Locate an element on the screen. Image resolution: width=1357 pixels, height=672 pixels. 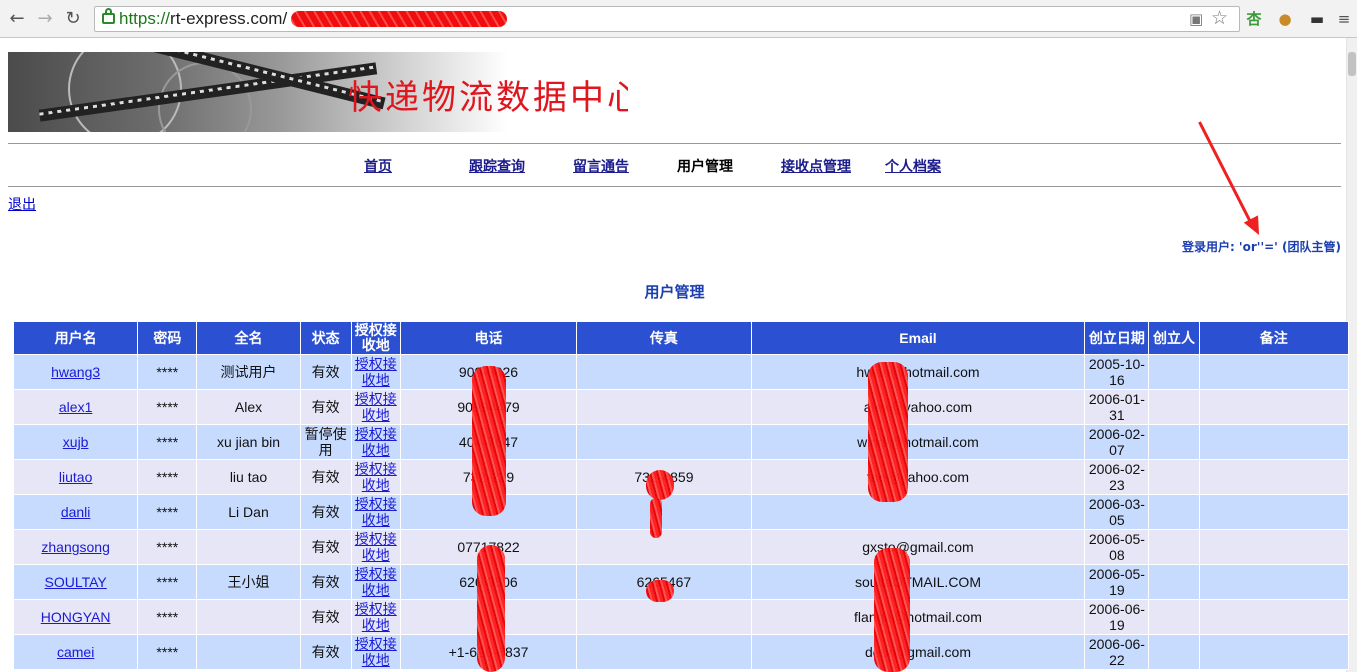
username-link: hwang3 is located at coordinates (75, 372).